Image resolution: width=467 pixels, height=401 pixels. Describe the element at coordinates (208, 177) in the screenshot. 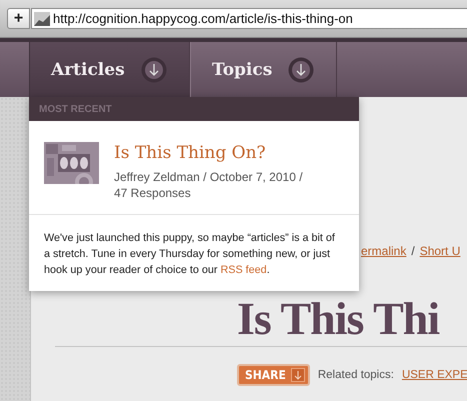

I see `article-byline: Jeffrey Zeldman / October 7, 2010 /` at that location.